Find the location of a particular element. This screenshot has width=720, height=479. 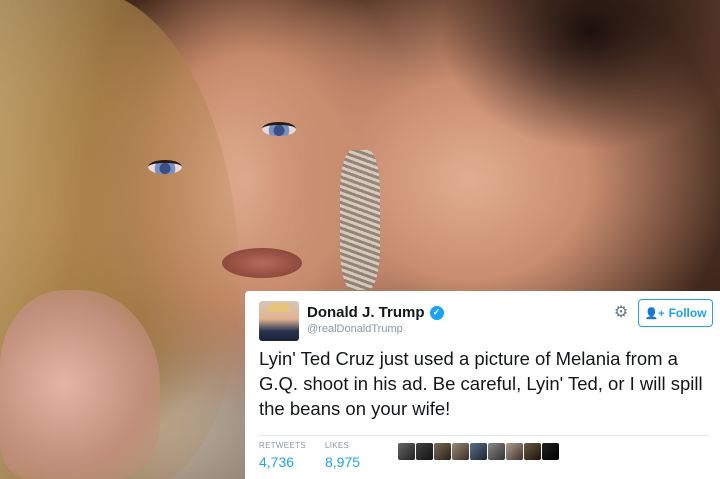

gear-icon: ⚙ is located at coordinates (621, 313).